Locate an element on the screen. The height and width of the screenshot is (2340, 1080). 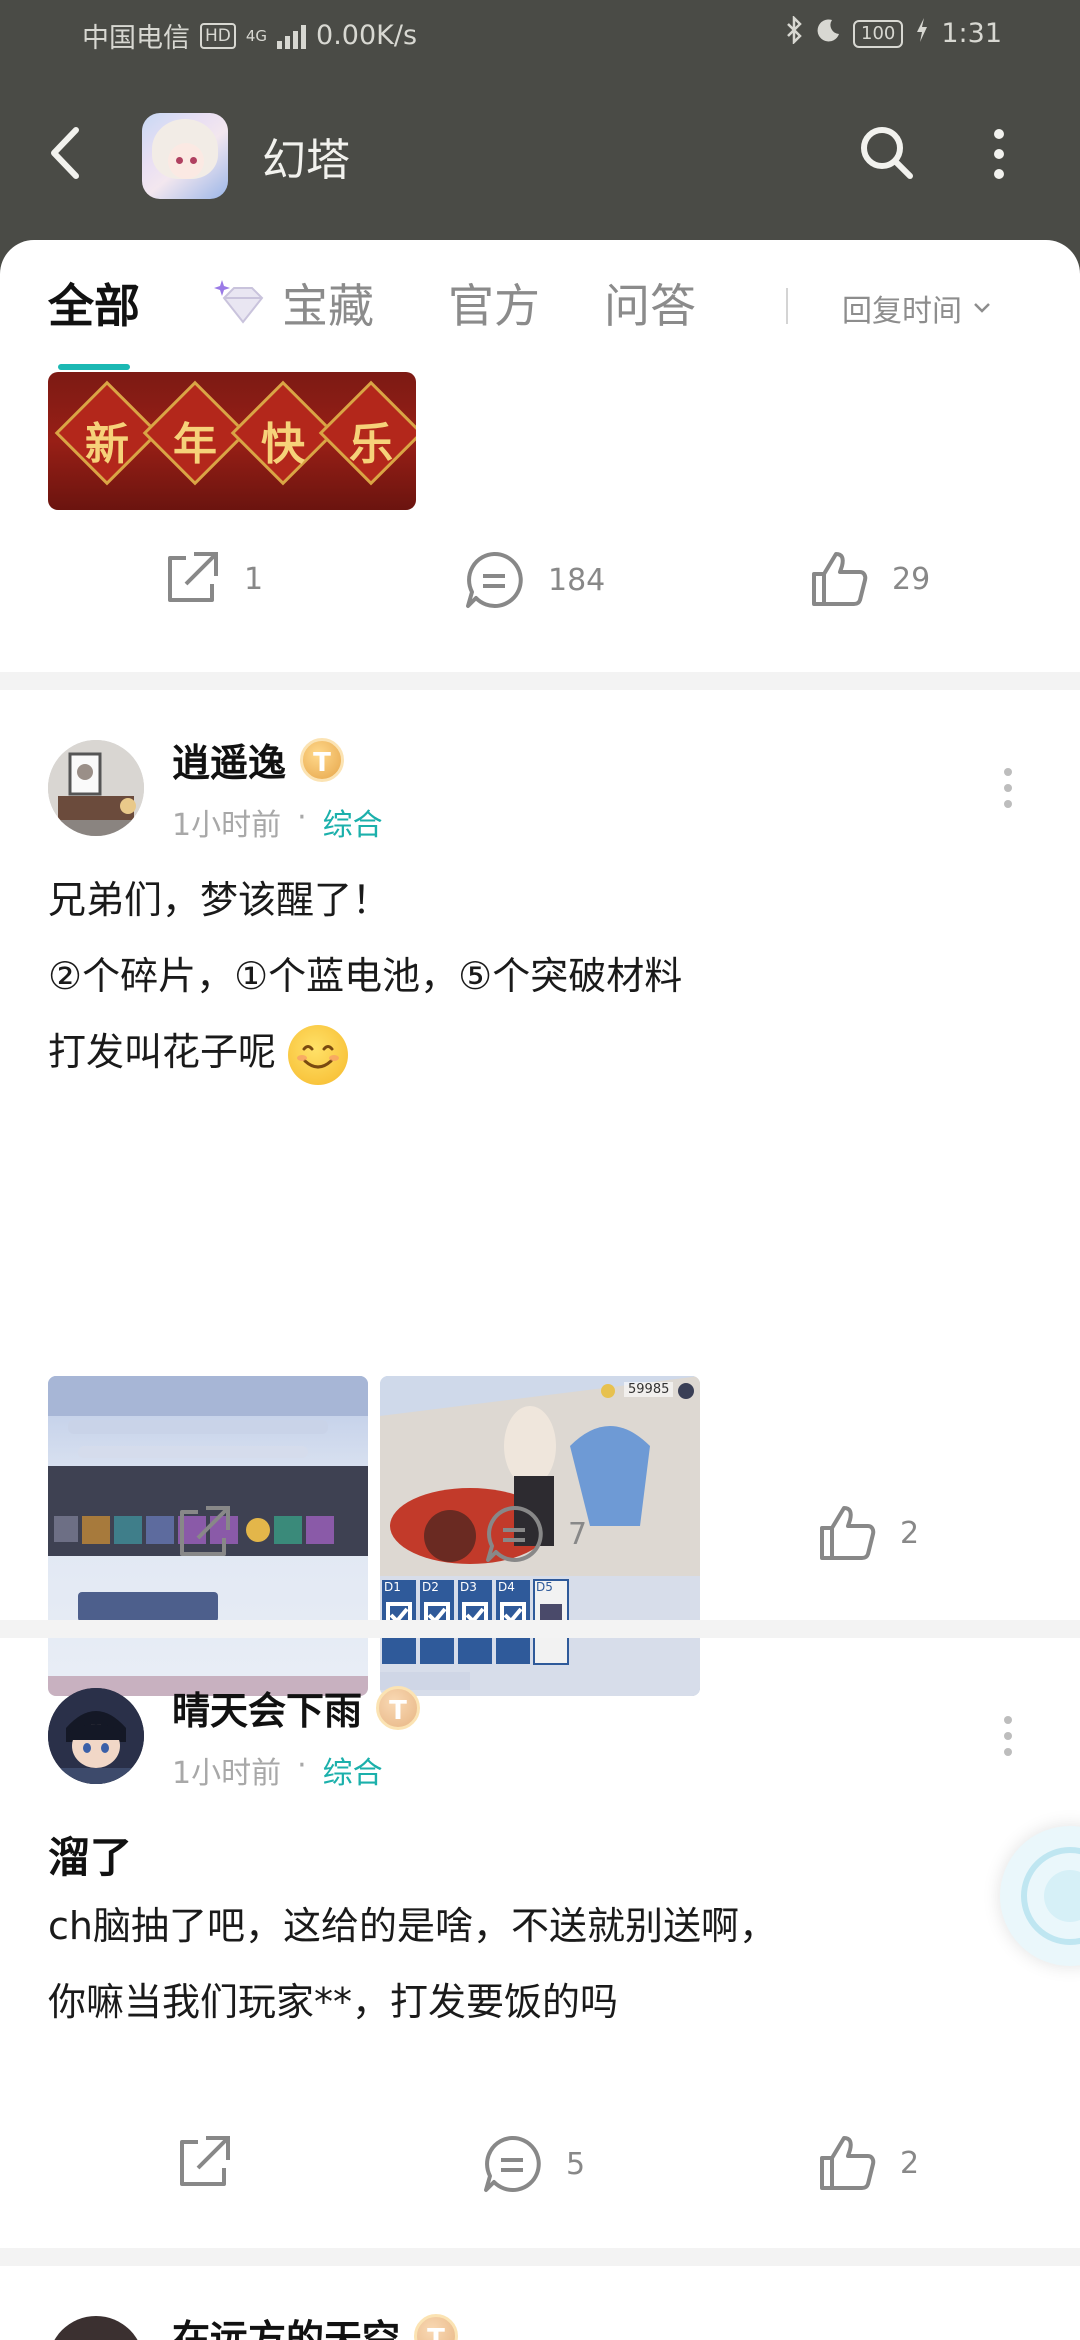
status-bar: 中国电信 HD 4G 0.00K/s 100 1:31 is located at coordinates (540, 35).